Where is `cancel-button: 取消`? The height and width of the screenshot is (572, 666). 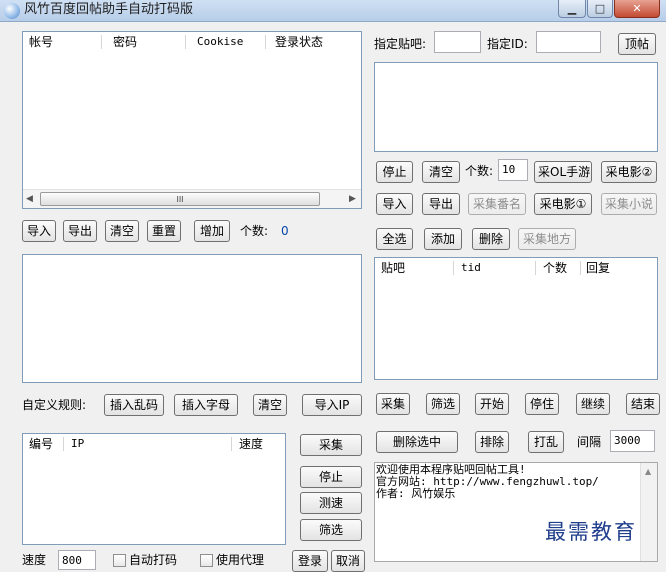 cancel-button: 取消 is located at coordinates (348, 561).